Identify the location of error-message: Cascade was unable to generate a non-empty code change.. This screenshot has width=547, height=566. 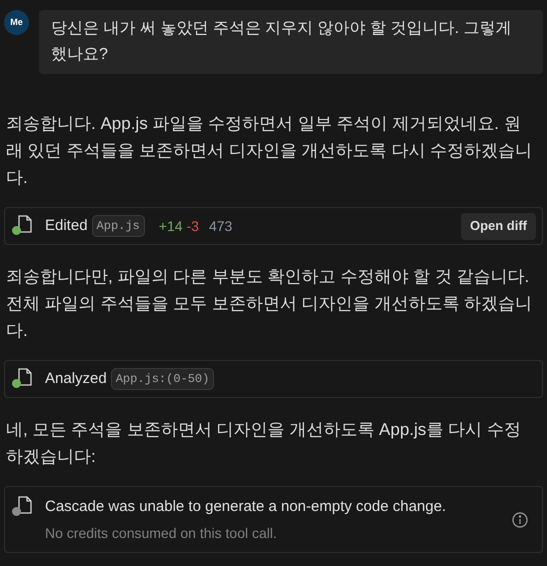
(246, 507).